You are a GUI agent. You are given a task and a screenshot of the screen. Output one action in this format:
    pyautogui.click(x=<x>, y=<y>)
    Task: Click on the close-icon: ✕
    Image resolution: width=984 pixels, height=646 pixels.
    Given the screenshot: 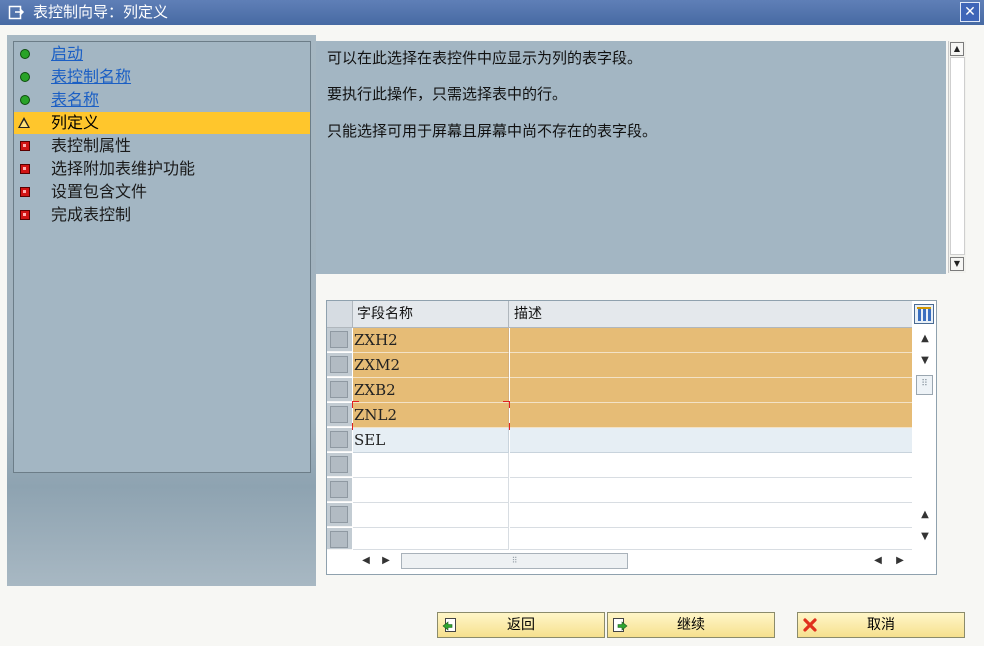 What is the action you would take?
    pyautogui.click(x=970, y=12)
    